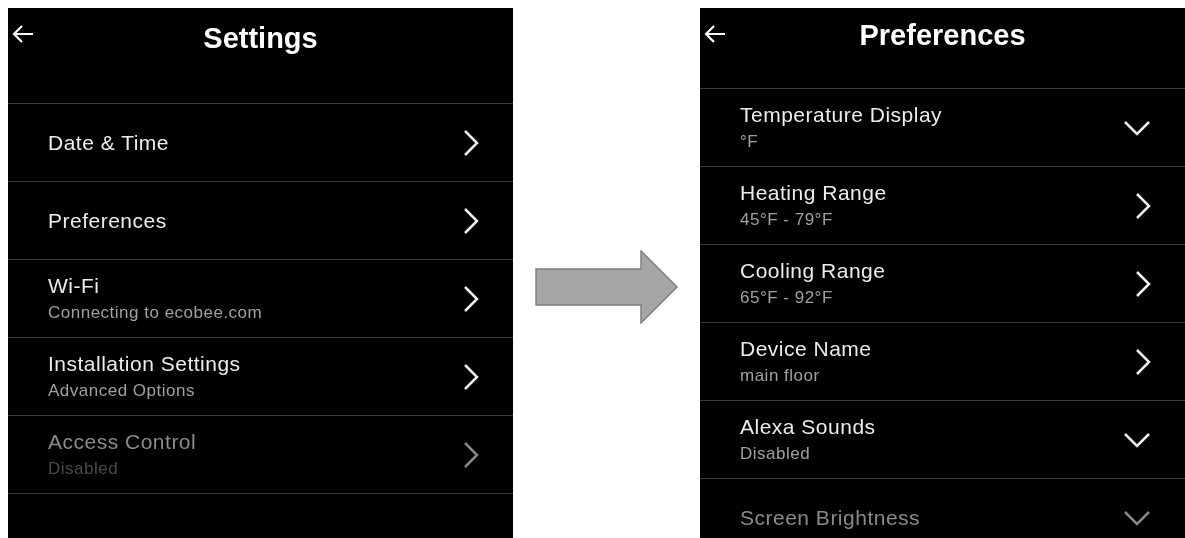 The width and height of the screenshot is (1185, 538). What do you see at coordinates (830, 517) in the screenshot?
I see `row-label: Screen Brightness` at bounding box center [830, 517].